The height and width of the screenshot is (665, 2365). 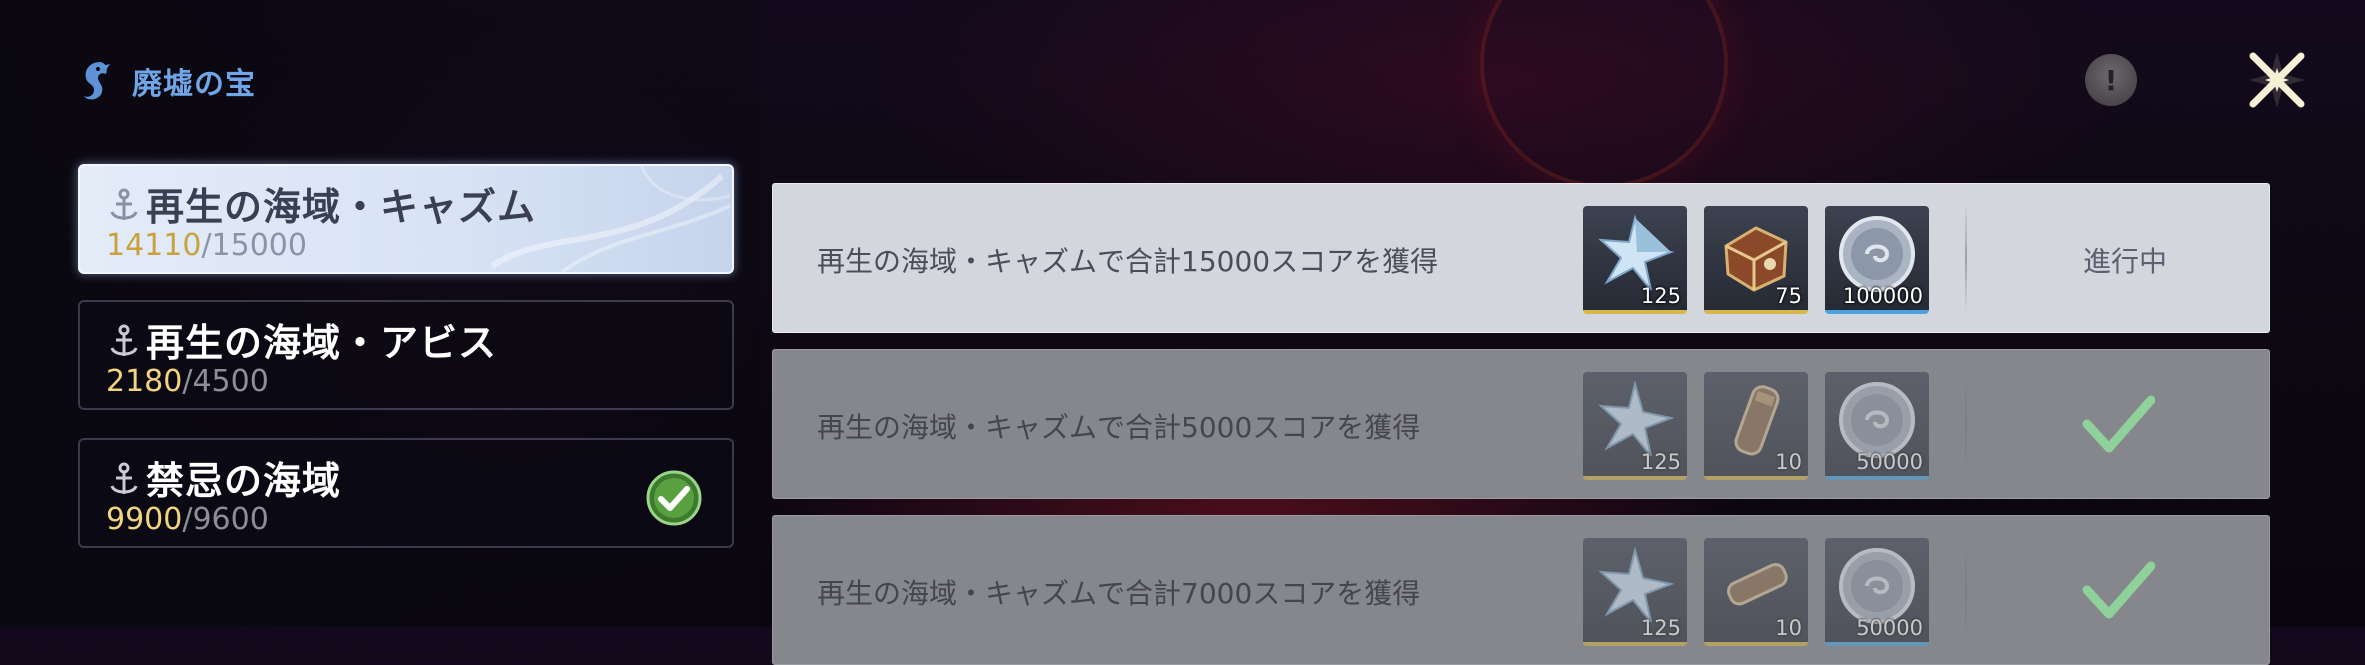 What do you see at coordinates (1604, 94) in the screenshot?
I see `background-ring-decoration` at bounding box center [1604, 94].